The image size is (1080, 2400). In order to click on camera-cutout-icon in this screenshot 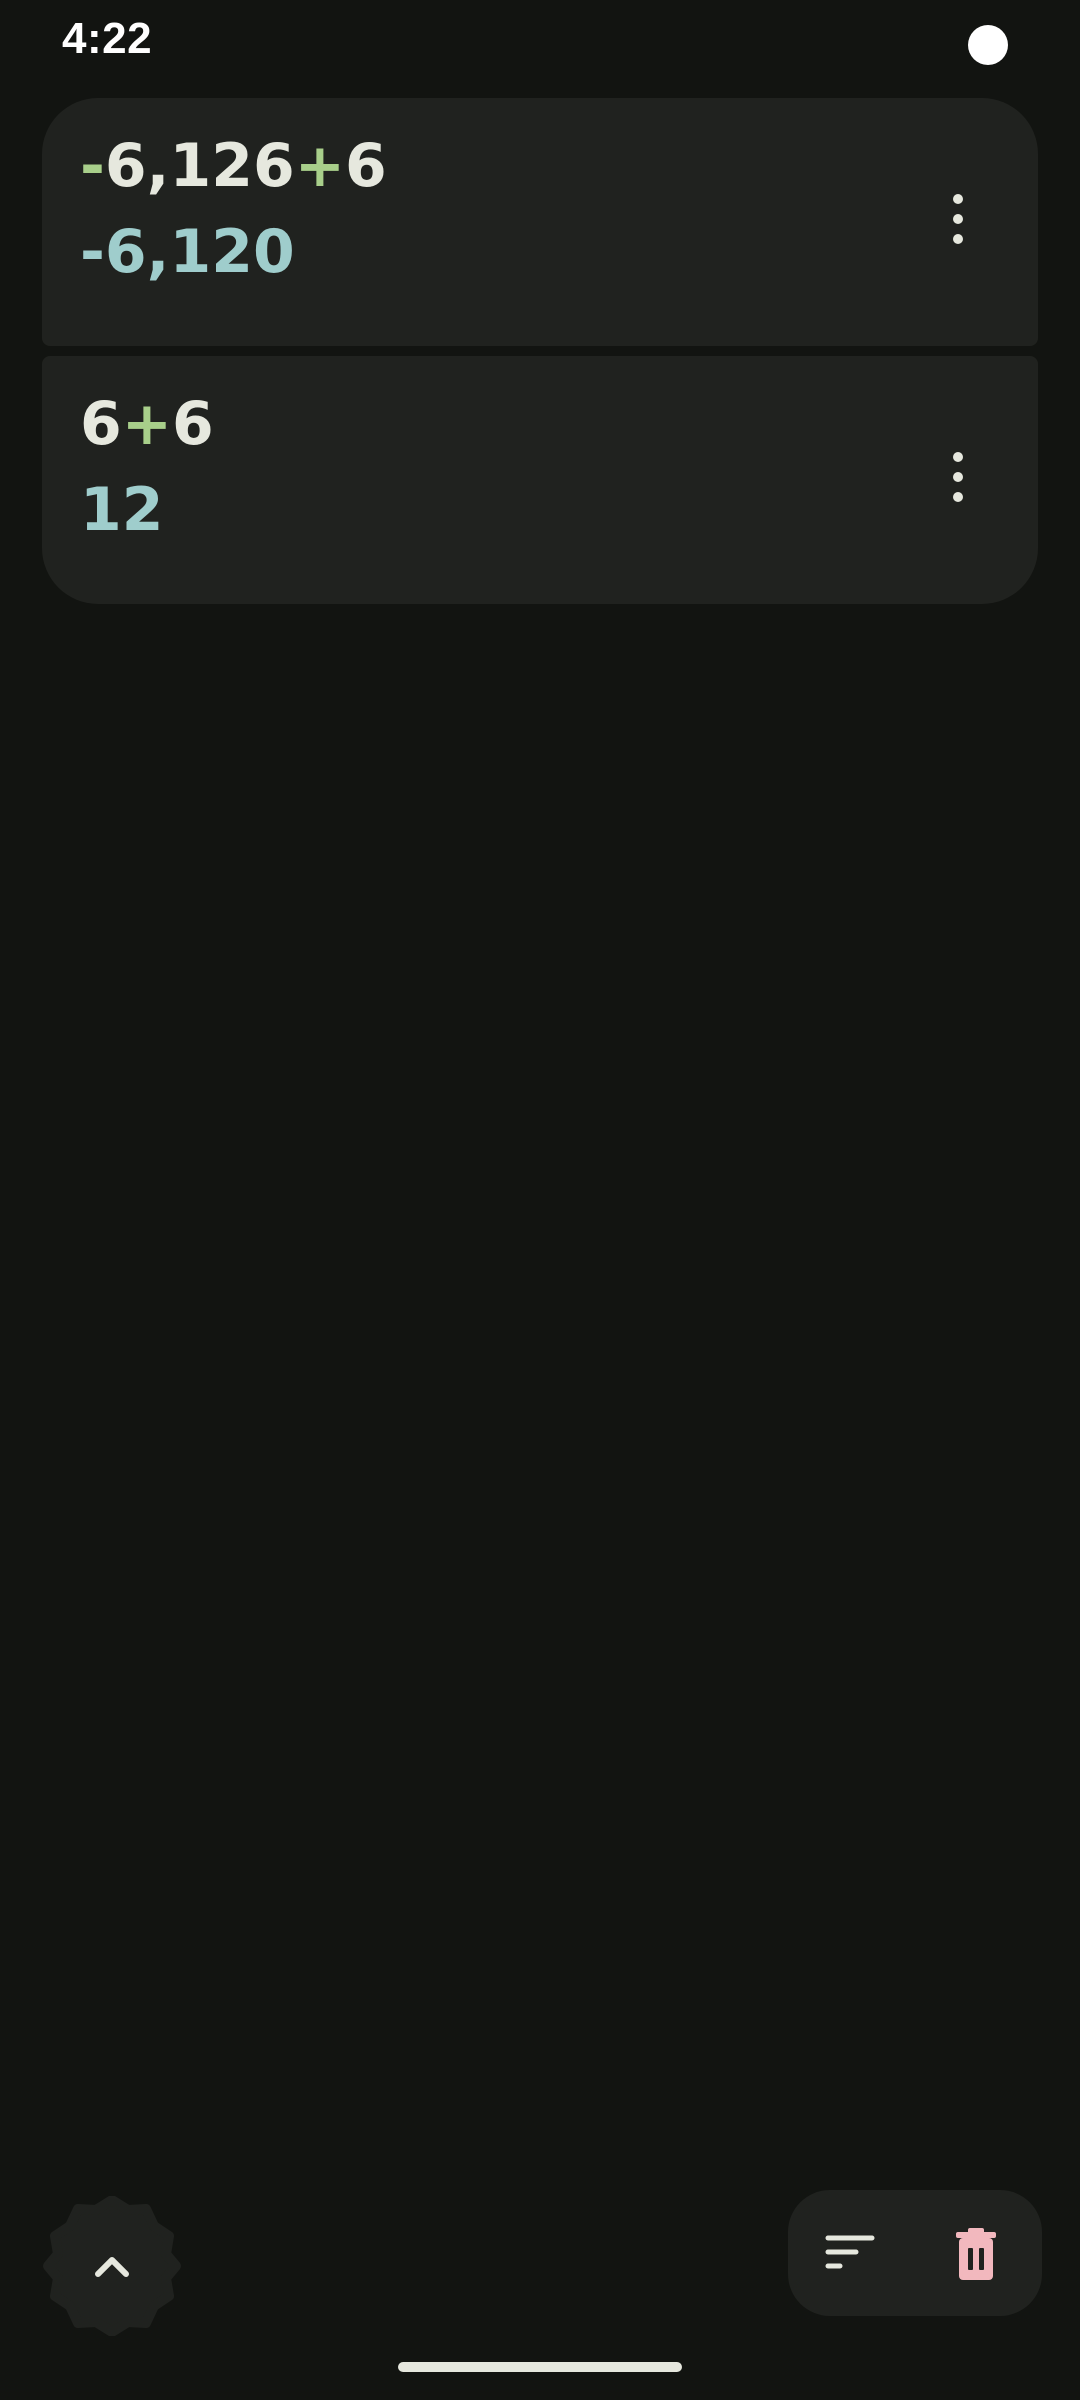, I will do `click(988, 45)`.